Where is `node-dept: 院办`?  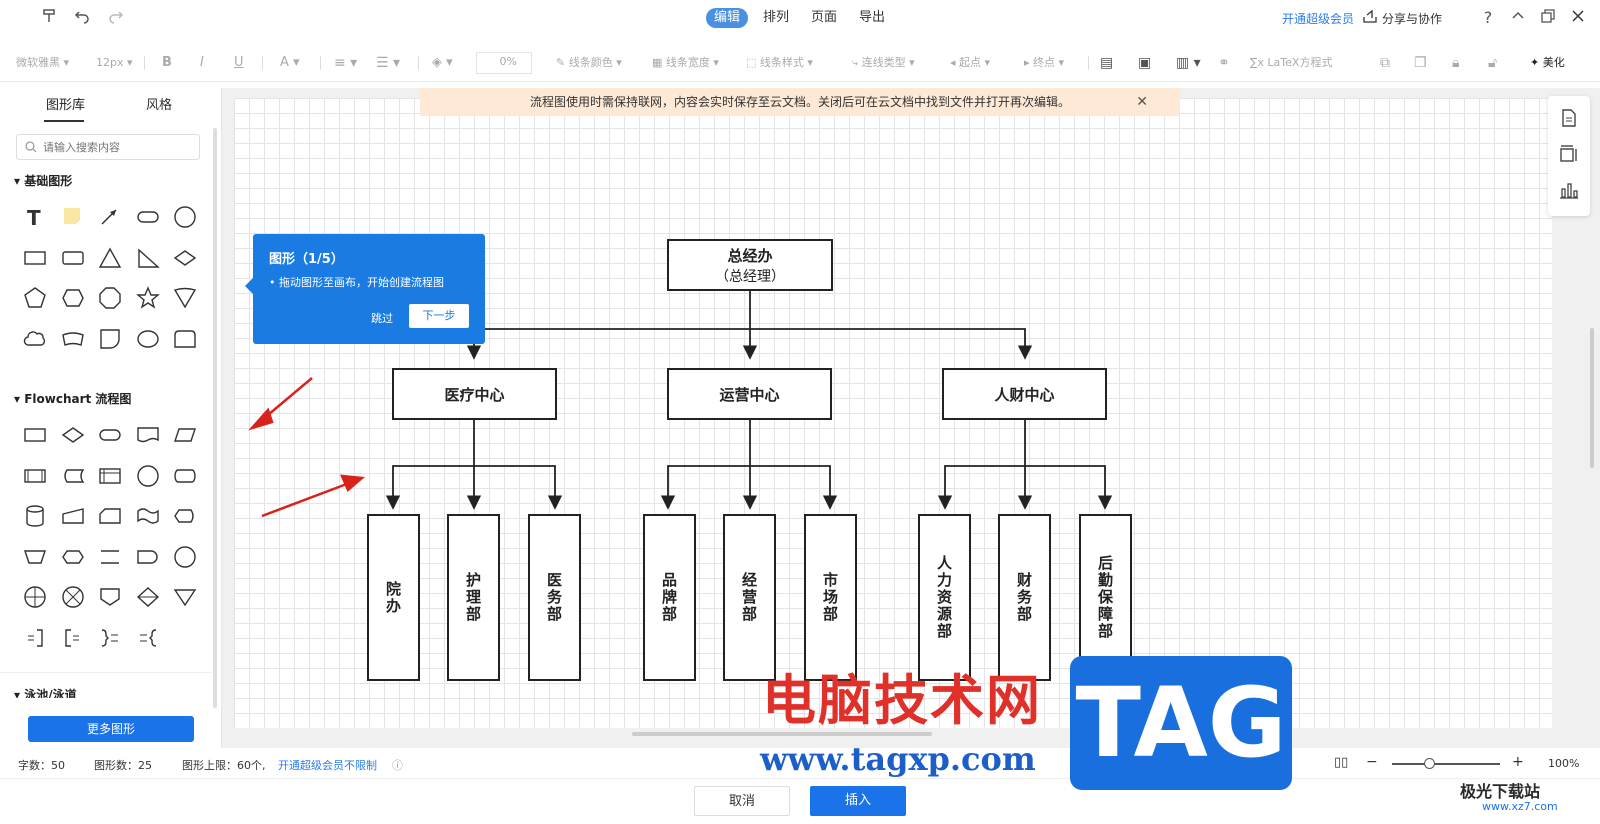 node-dept: 院办 is located at coordinates (393, 597).